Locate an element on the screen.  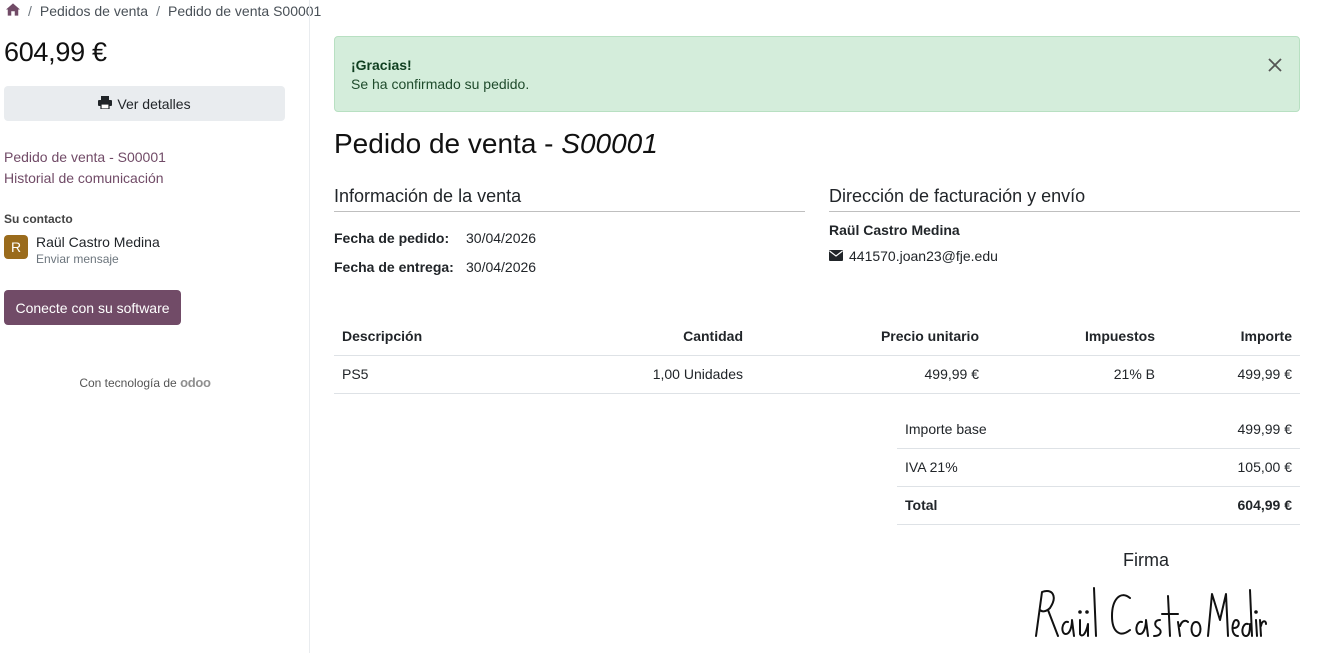
column-quantity: Cantidad is located at coordinates (642, 337).